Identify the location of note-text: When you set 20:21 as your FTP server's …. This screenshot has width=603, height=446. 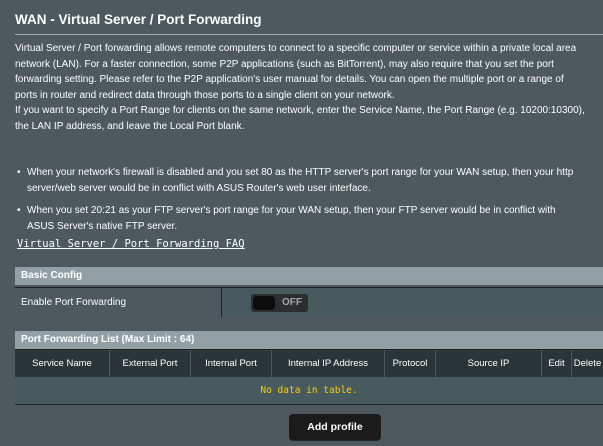
(291, 218).